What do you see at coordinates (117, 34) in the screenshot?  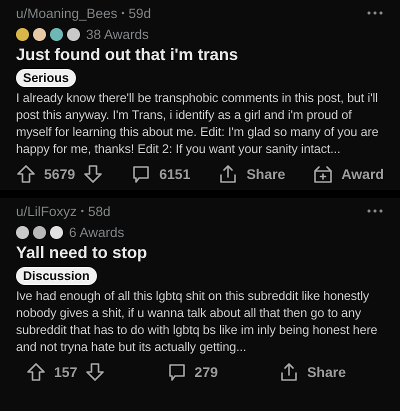 I see `awards-count: 38 Awards` at bounding box center [117, 34].